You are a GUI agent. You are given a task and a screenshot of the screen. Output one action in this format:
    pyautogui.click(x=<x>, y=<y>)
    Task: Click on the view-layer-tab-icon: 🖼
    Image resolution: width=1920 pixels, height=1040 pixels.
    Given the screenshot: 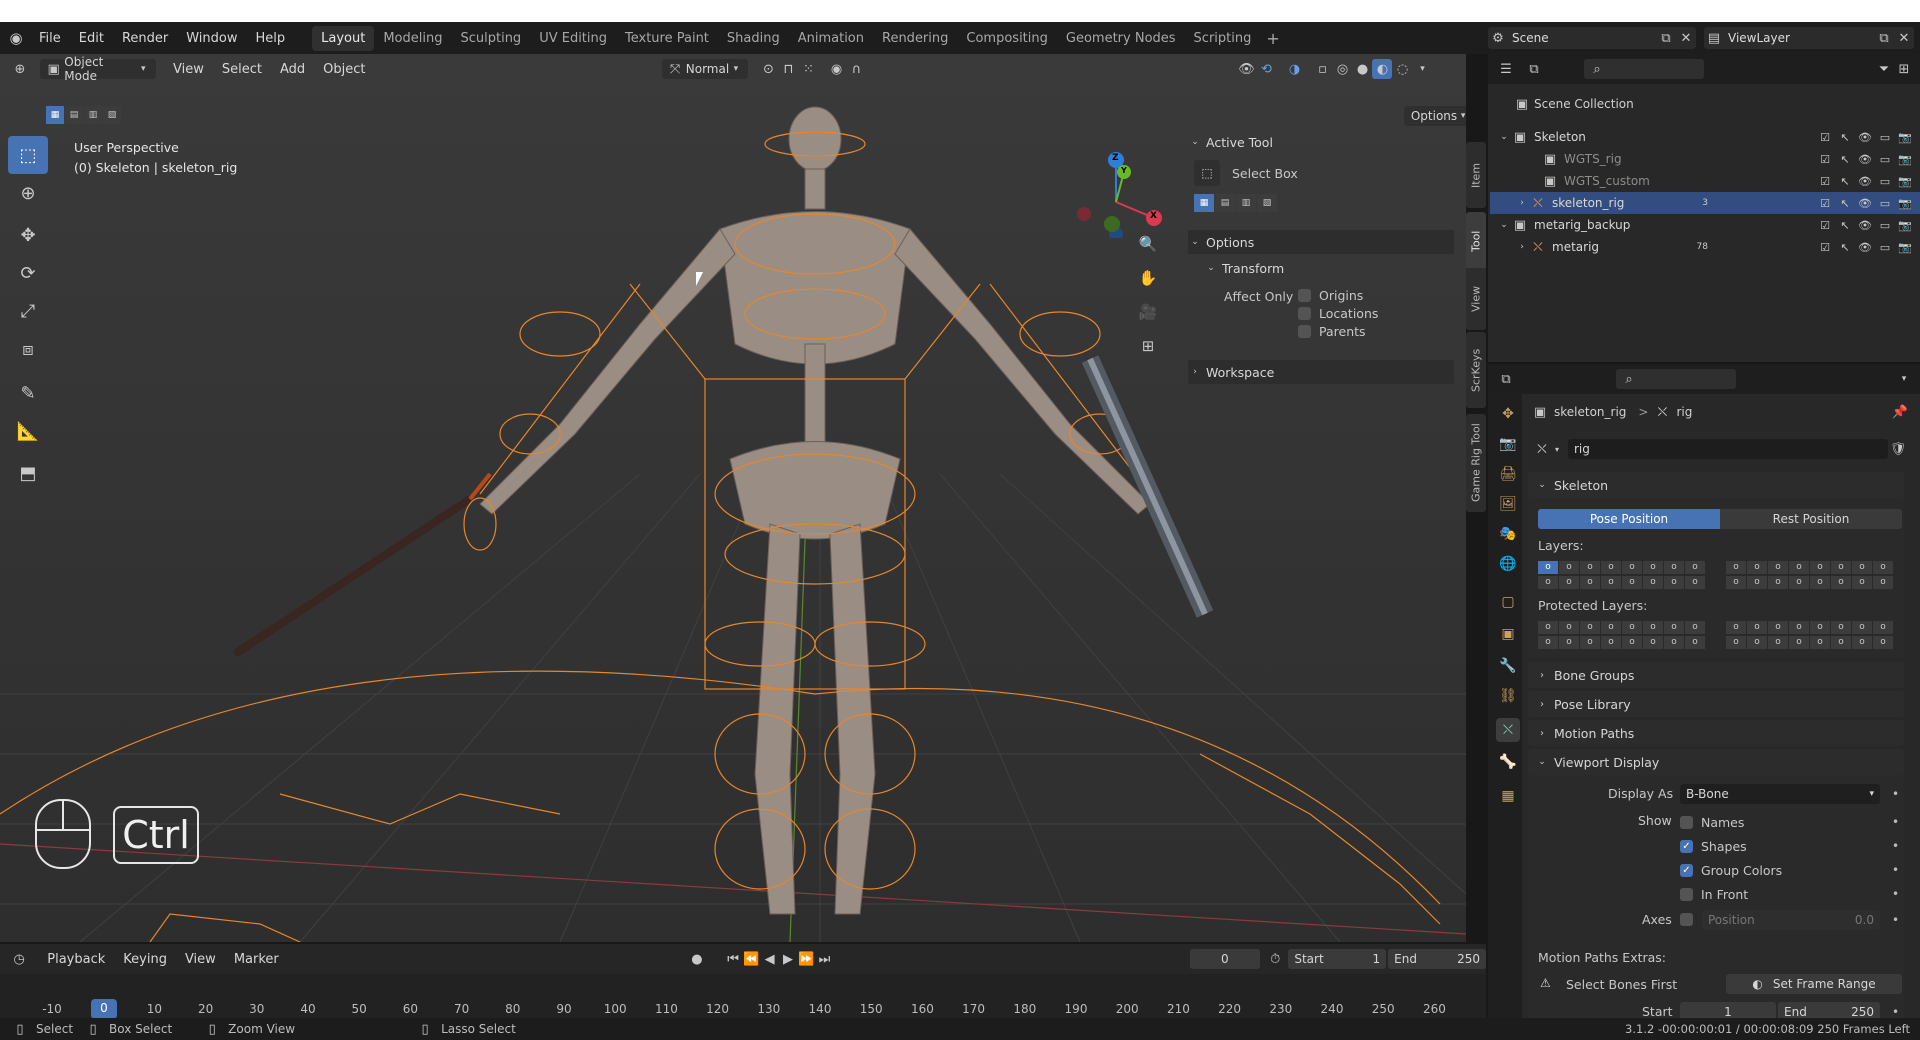 What is the action you would take?
    pyautogui.click(x=1508, y=504)
    